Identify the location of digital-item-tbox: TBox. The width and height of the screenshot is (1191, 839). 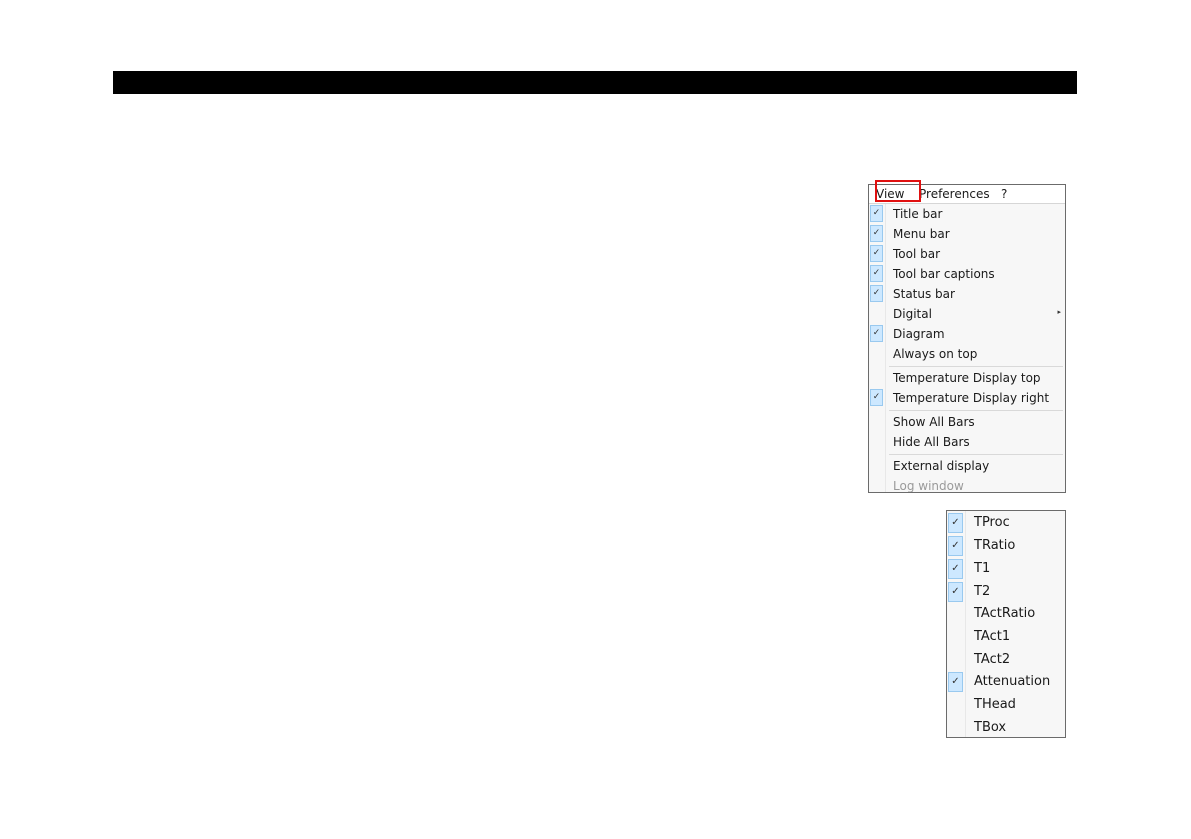
(1006, 727).